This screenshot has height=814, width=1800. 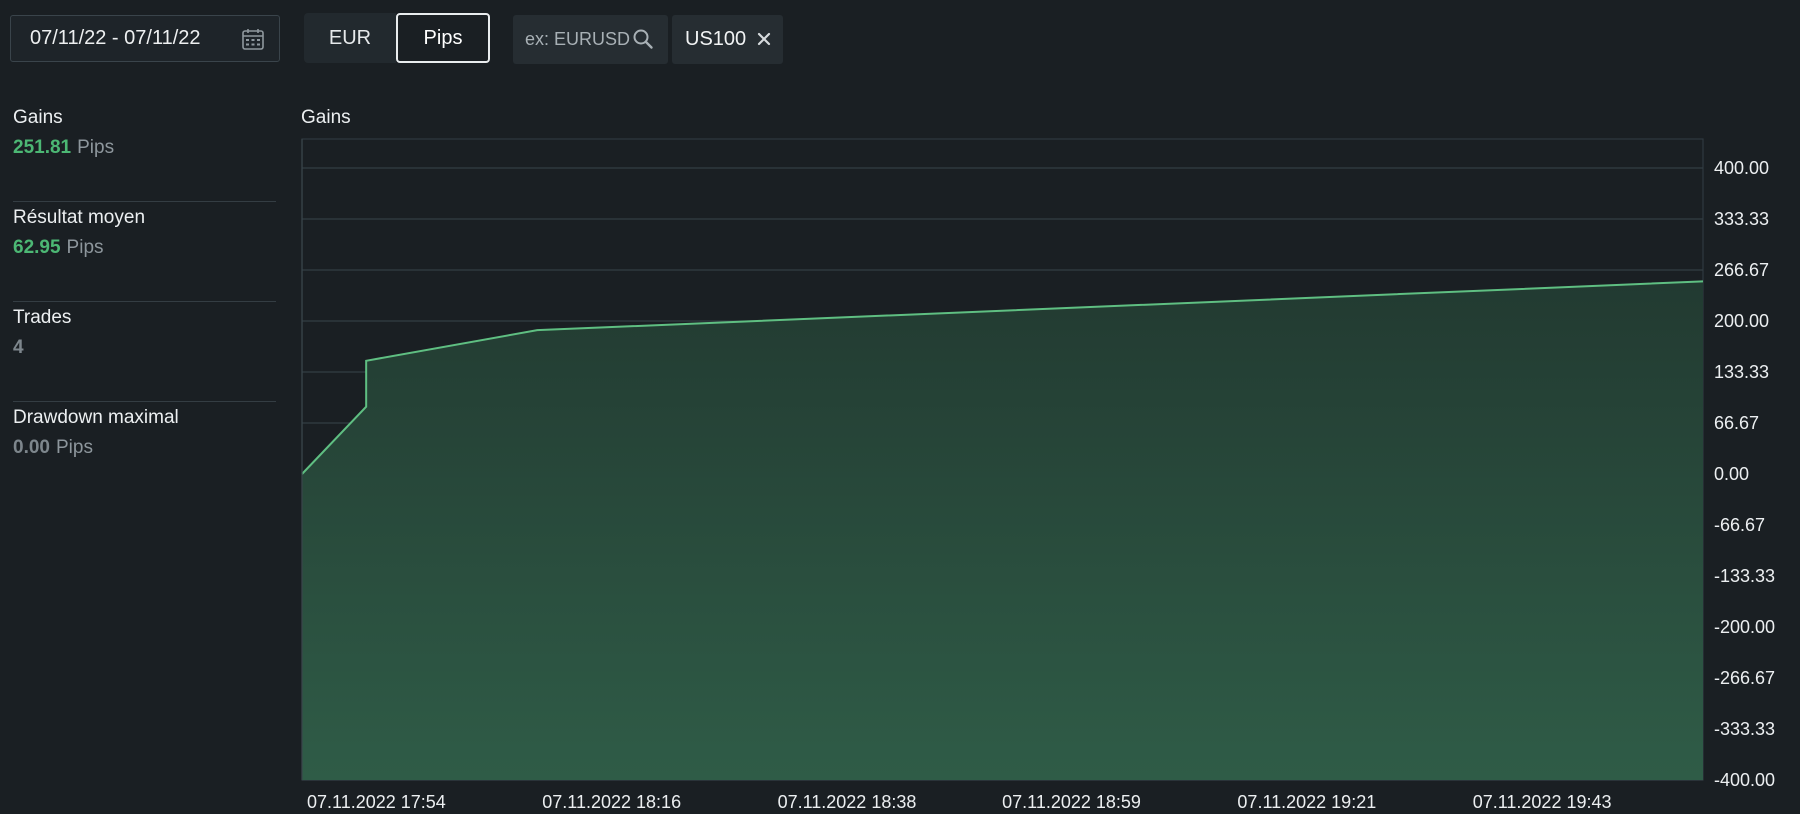 I want to click on y-tick-label: -266.67, so click(x=1744, y=678).